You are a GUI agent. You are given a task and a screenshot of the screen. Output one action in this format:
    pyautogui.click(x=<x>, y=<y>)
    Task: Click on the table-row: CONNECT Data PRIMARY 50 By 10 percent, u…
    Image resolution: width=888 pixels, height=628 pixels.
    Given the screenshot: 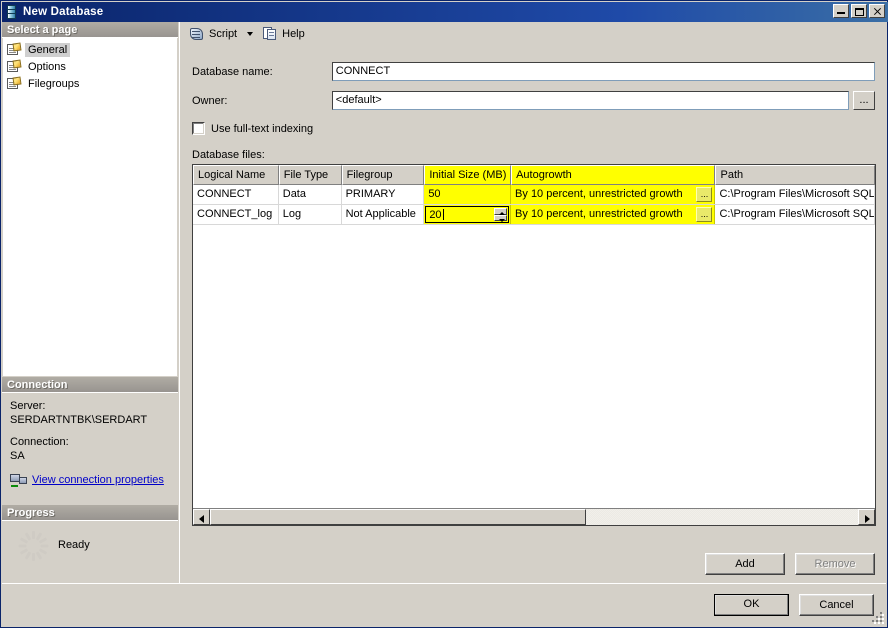 What is the action you would take?
    pyautogui.click(x=534, y=195)
    